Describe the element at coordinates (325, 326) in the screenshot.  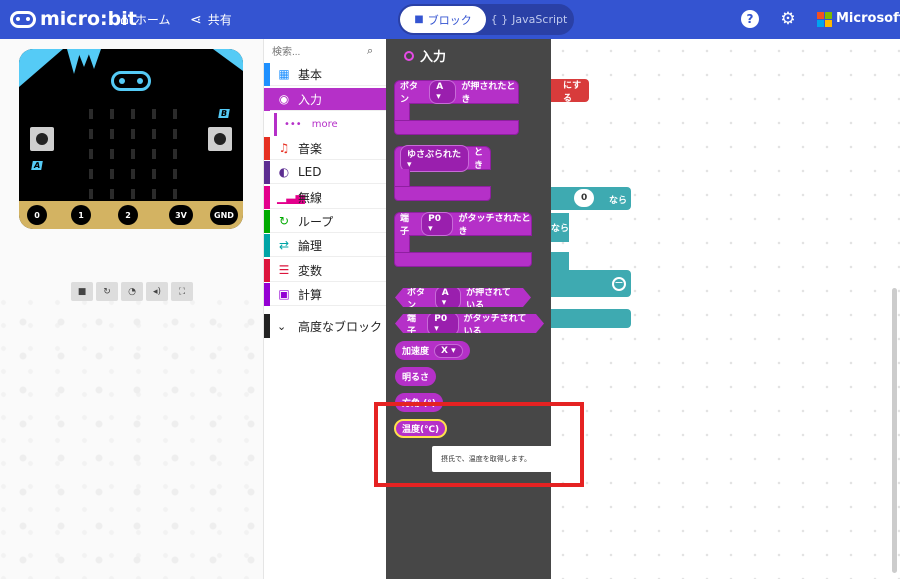
I see `advanced-blocks-toggle: ⌄ 高度なブロック` at that location.